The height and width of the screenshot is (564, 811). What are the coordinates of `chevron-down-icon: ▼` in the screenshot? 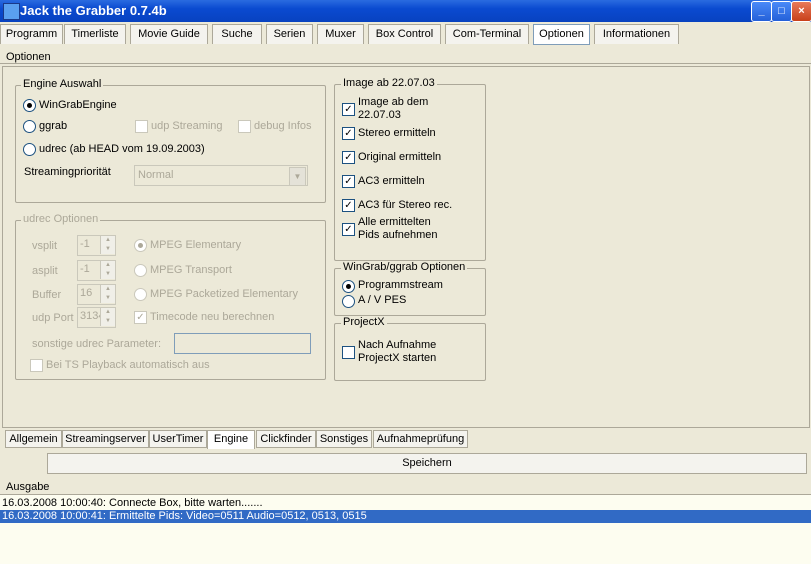 It's located at (297, 176).